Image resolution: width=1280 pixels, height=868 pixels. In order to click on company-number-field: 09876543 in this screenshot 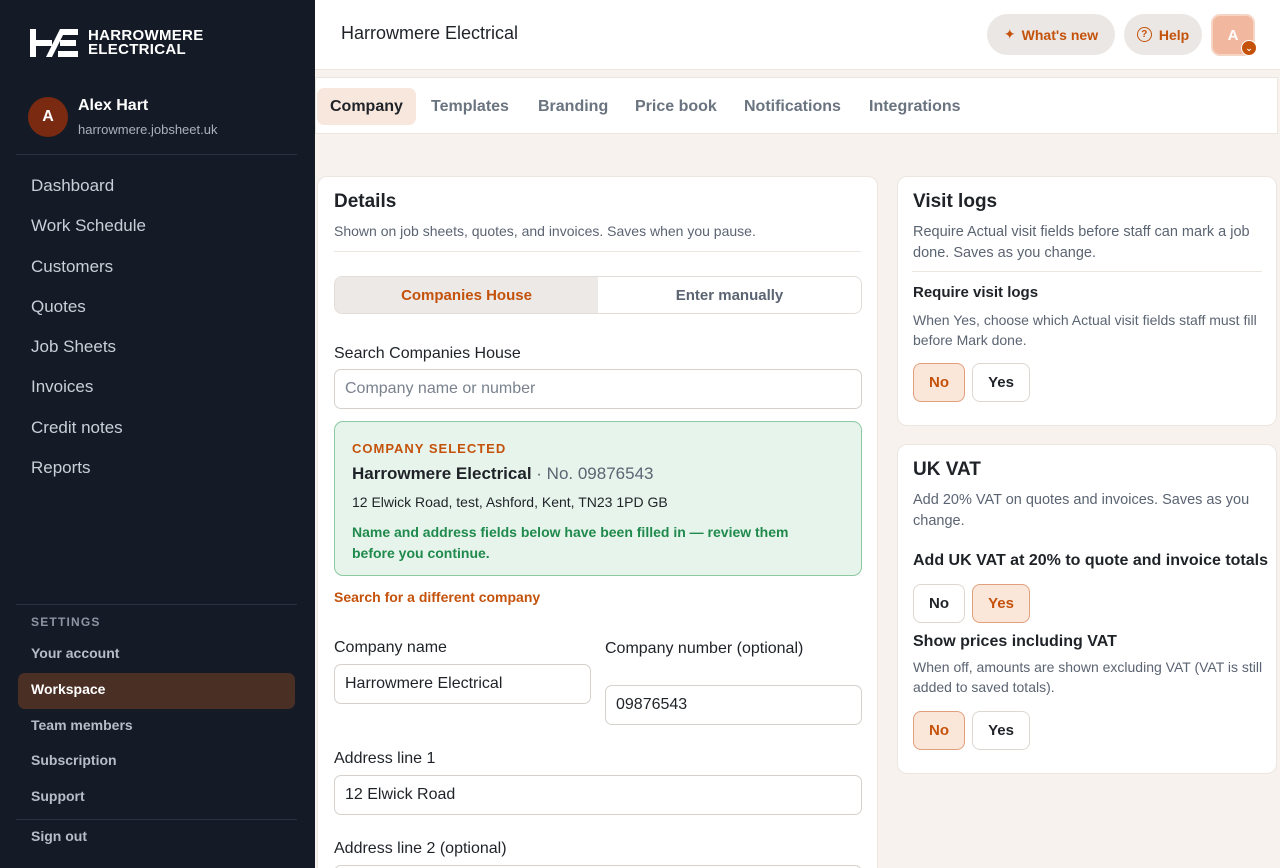, I will do `click(733, 705)`.